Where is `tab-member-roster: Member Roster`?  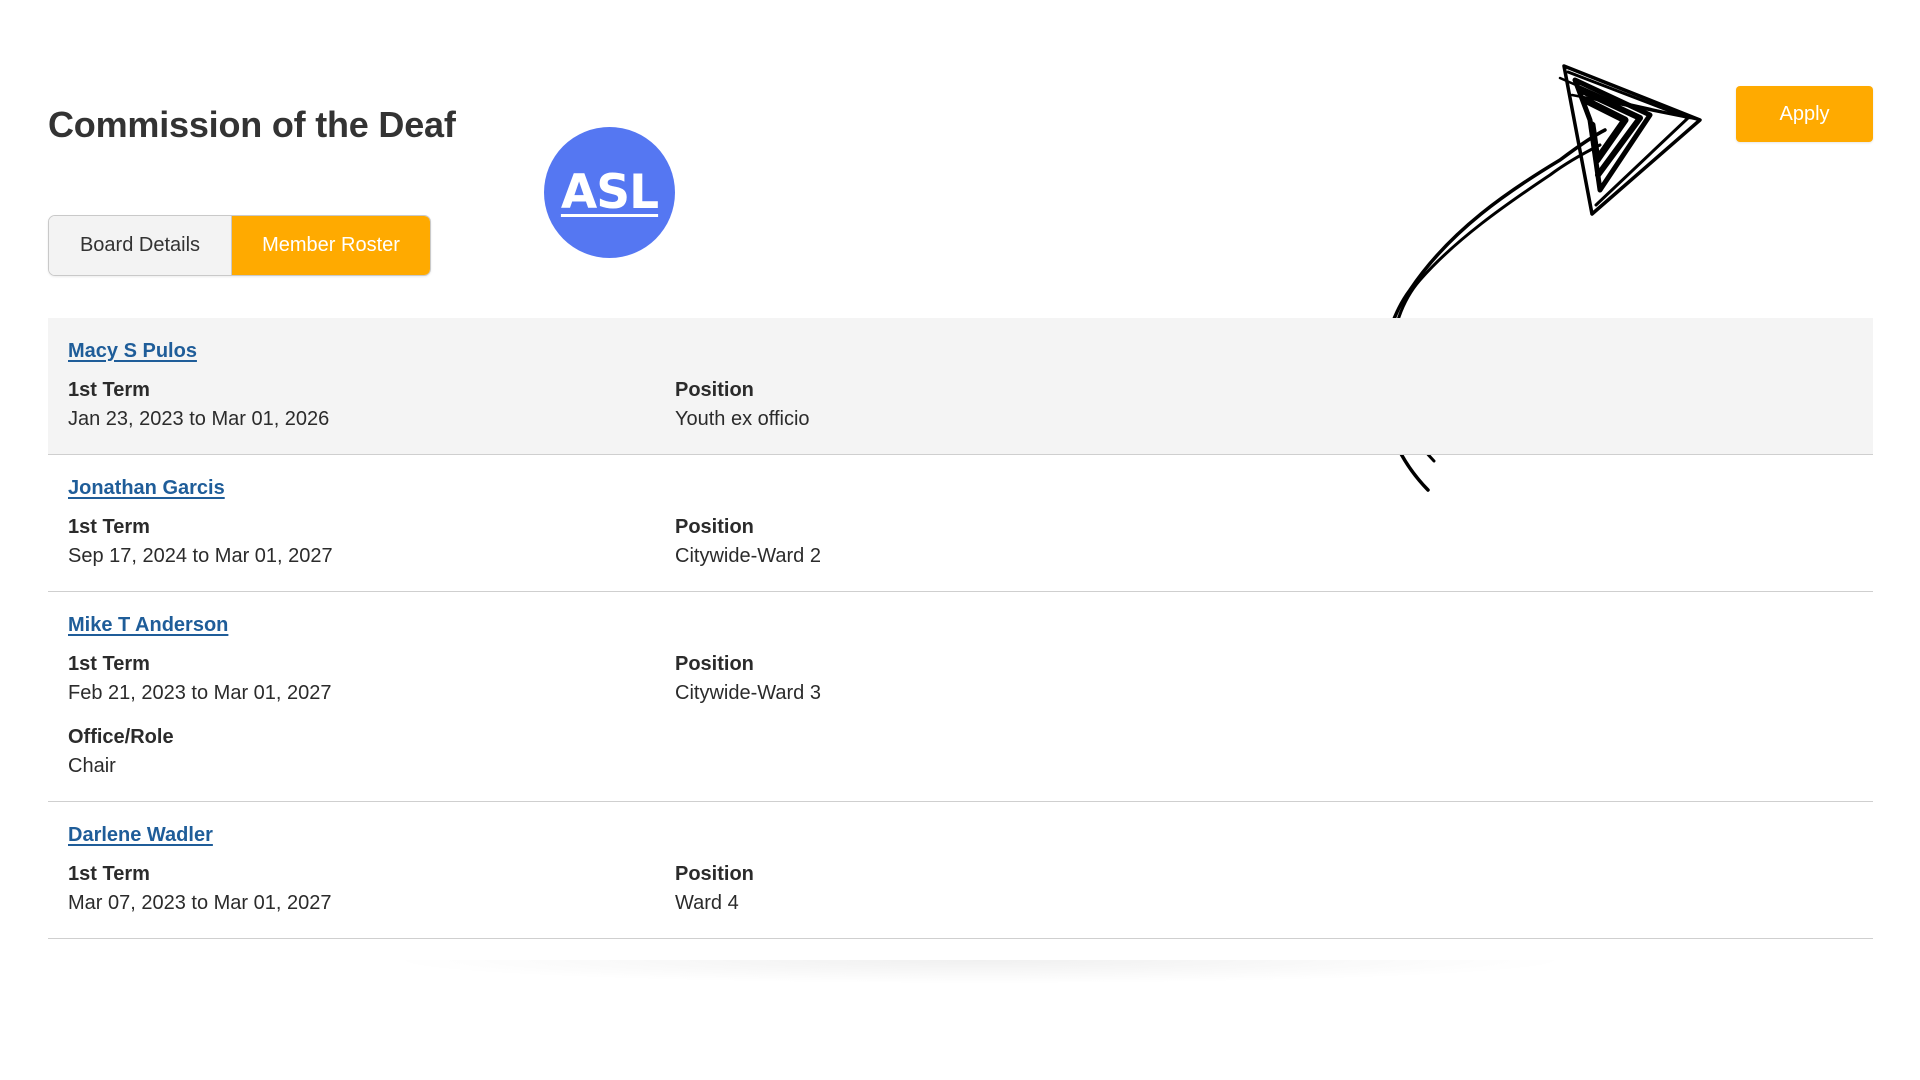 tab-member-roster: Member Roster is located at coordinates (331, 245).